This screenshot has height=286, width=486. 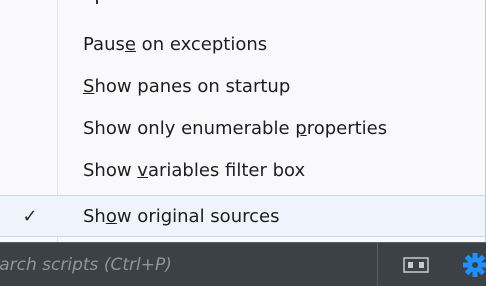 What do you see at coordinates (187, 86) in the screenshot?
I see `menu-item-label: Show panes on startup` at bounding box center [187, 86].